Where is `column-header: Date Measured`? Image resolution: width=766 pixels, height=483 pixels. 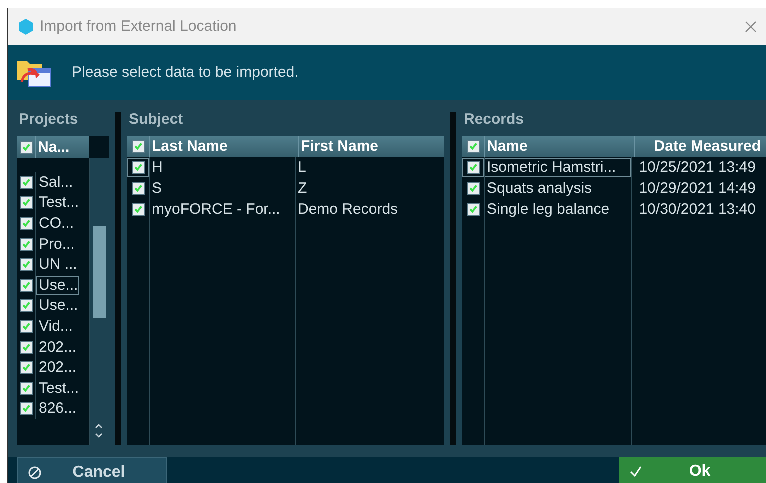 column-header: Date Measured is located at coordinates (700, 146).